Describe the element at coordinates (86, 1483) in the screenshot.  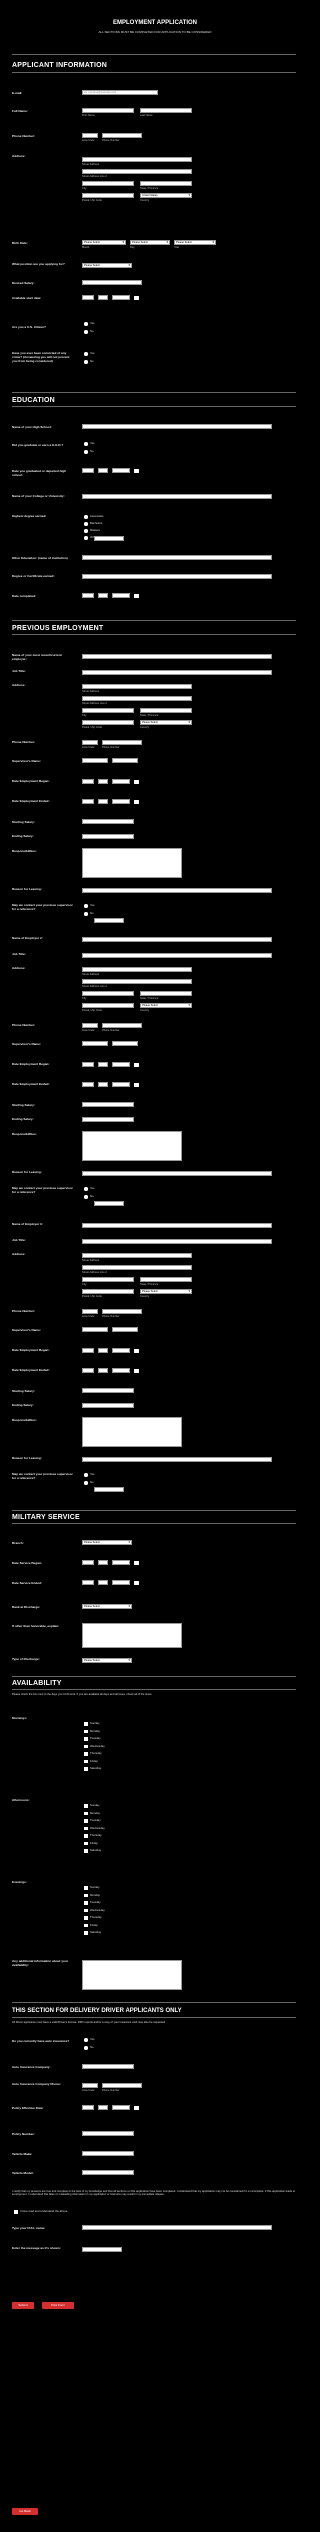
I see `employer3-contact-no-radio` at that location.